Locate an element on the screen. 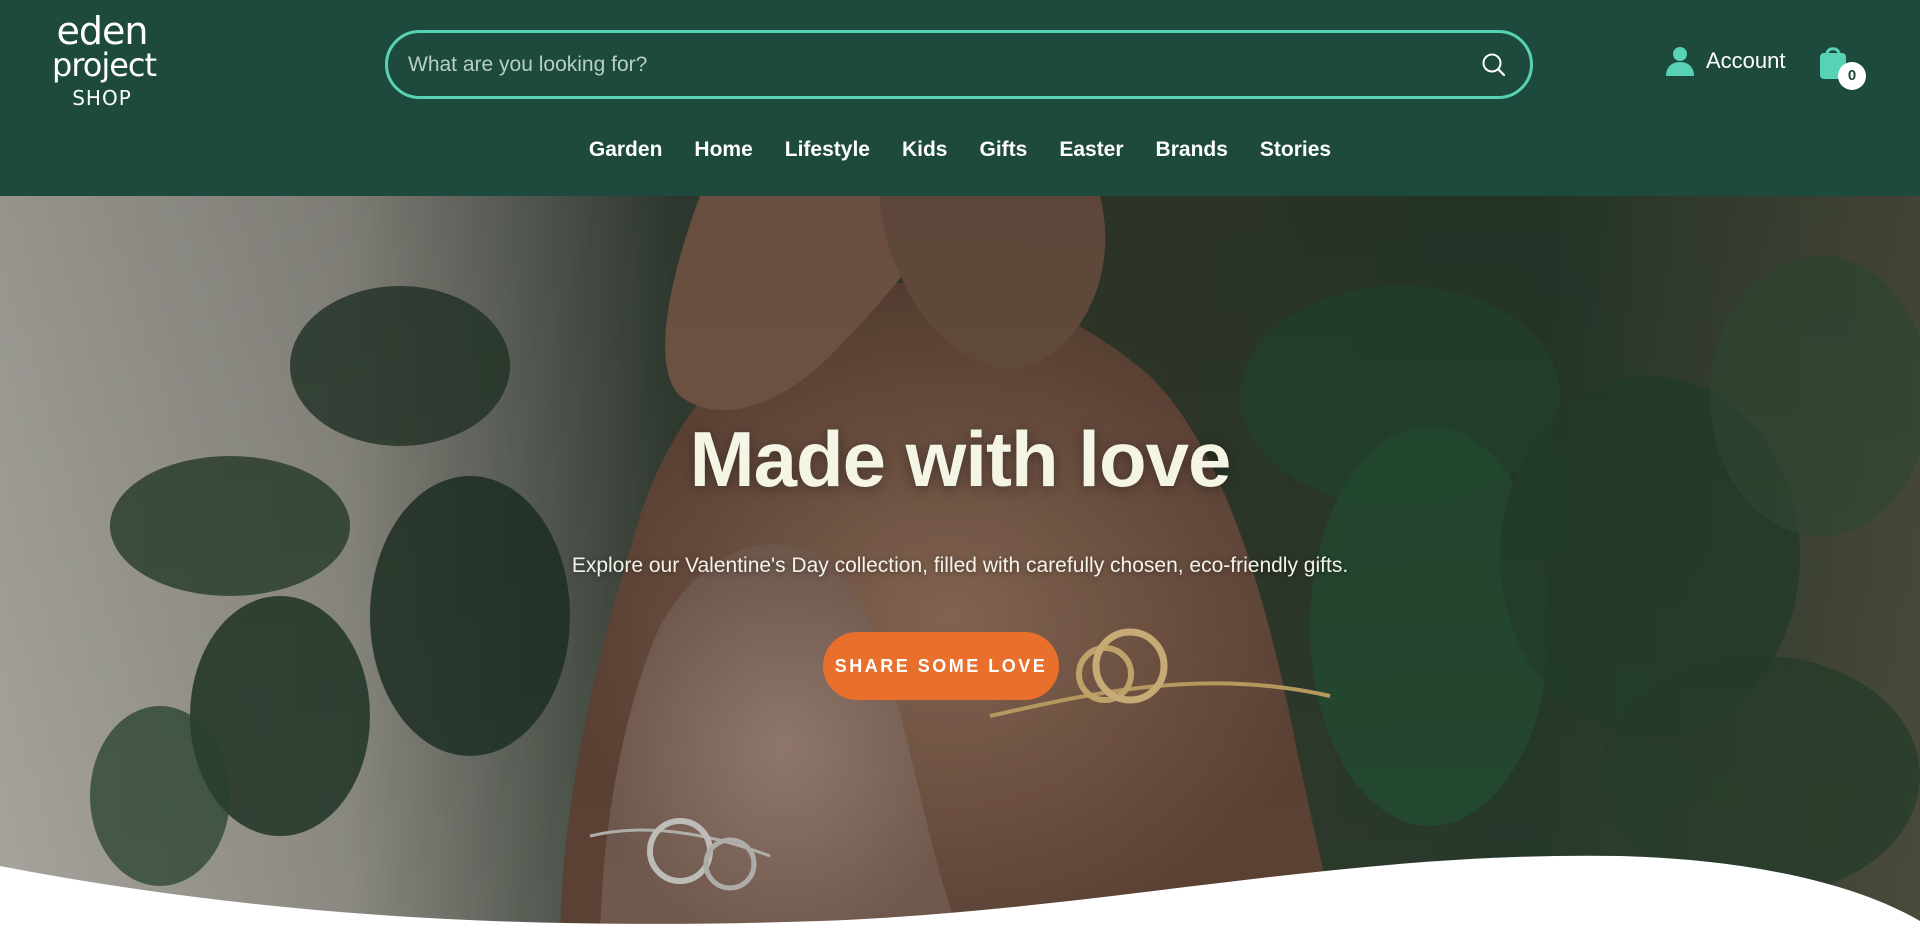  cart-button: 0 is located at coordinates (1842, 67).